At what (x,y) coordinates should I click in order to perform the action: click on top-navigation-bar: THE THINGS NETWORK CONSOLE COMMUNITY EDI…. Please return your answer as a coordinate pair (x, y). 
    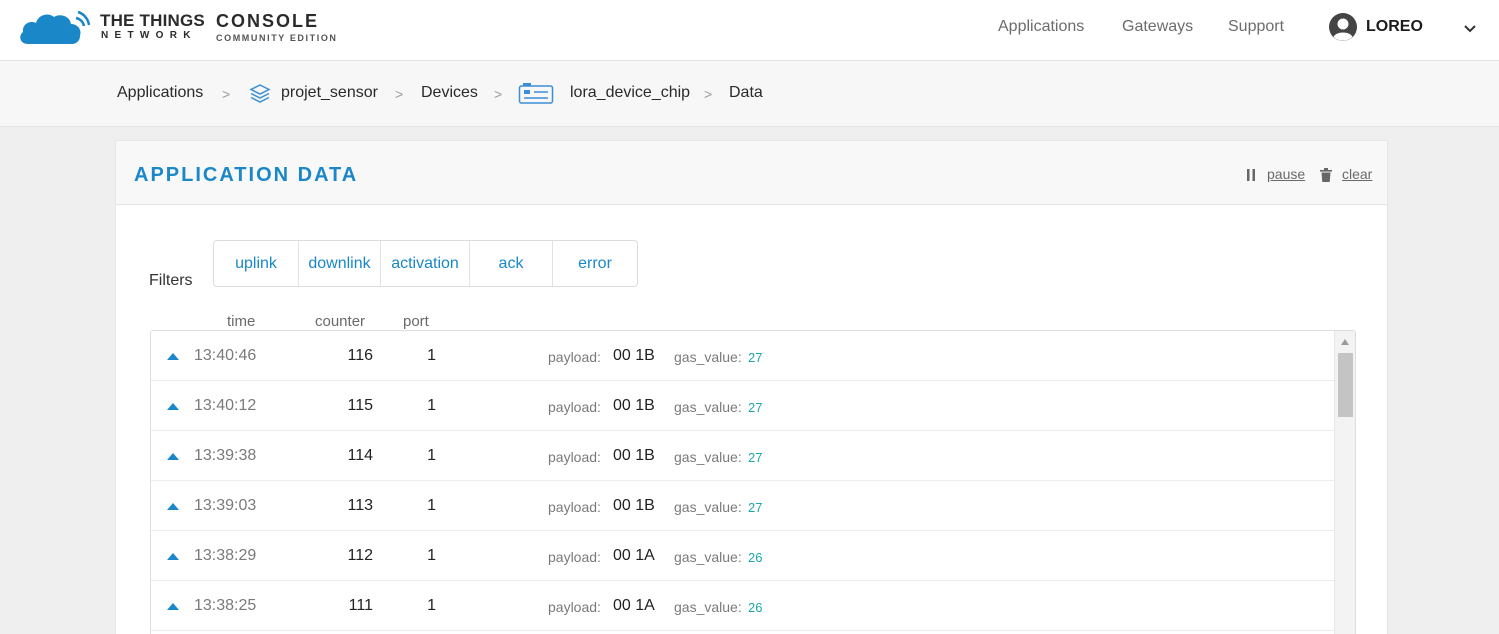
    Looking at the image, I should click on (749, 30).